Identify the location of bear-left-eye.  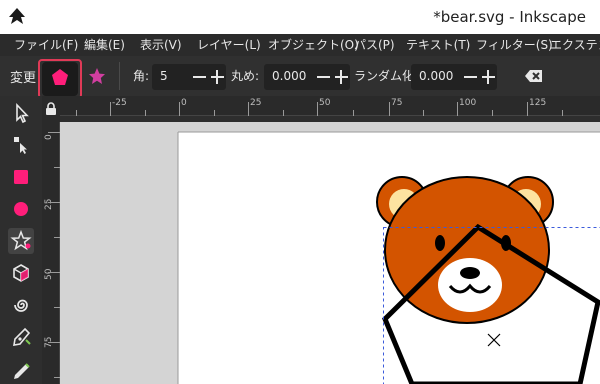
(440, 243).